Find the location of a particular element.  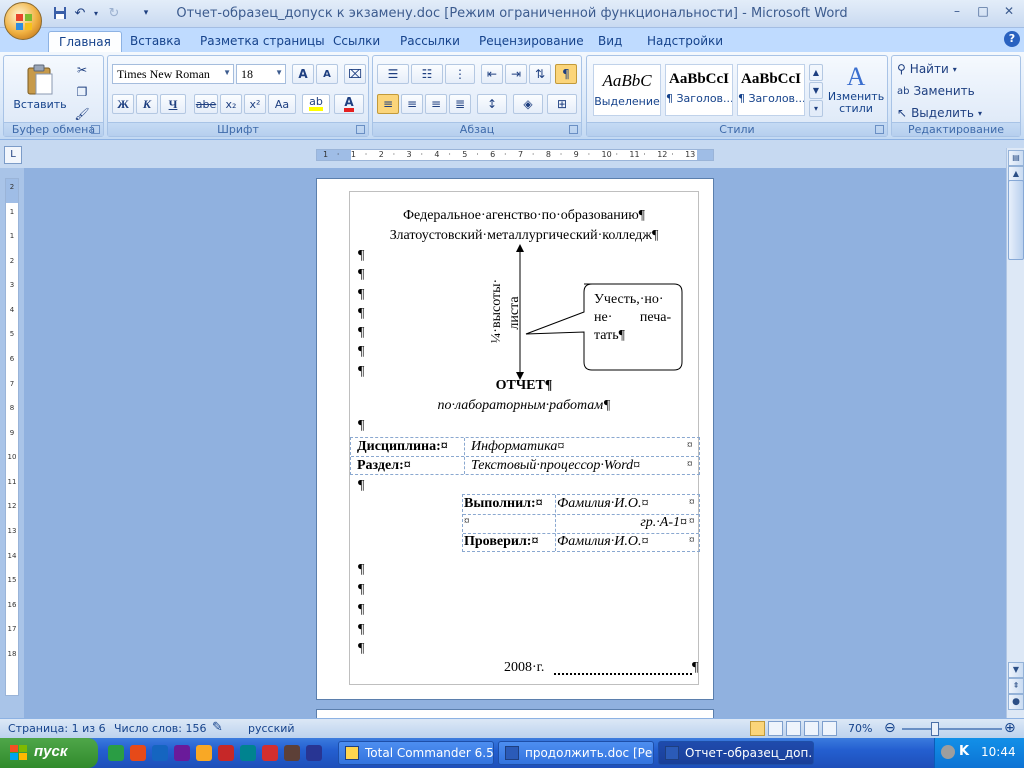

strikethrough-button: abe is located at coordinates (206, 104).